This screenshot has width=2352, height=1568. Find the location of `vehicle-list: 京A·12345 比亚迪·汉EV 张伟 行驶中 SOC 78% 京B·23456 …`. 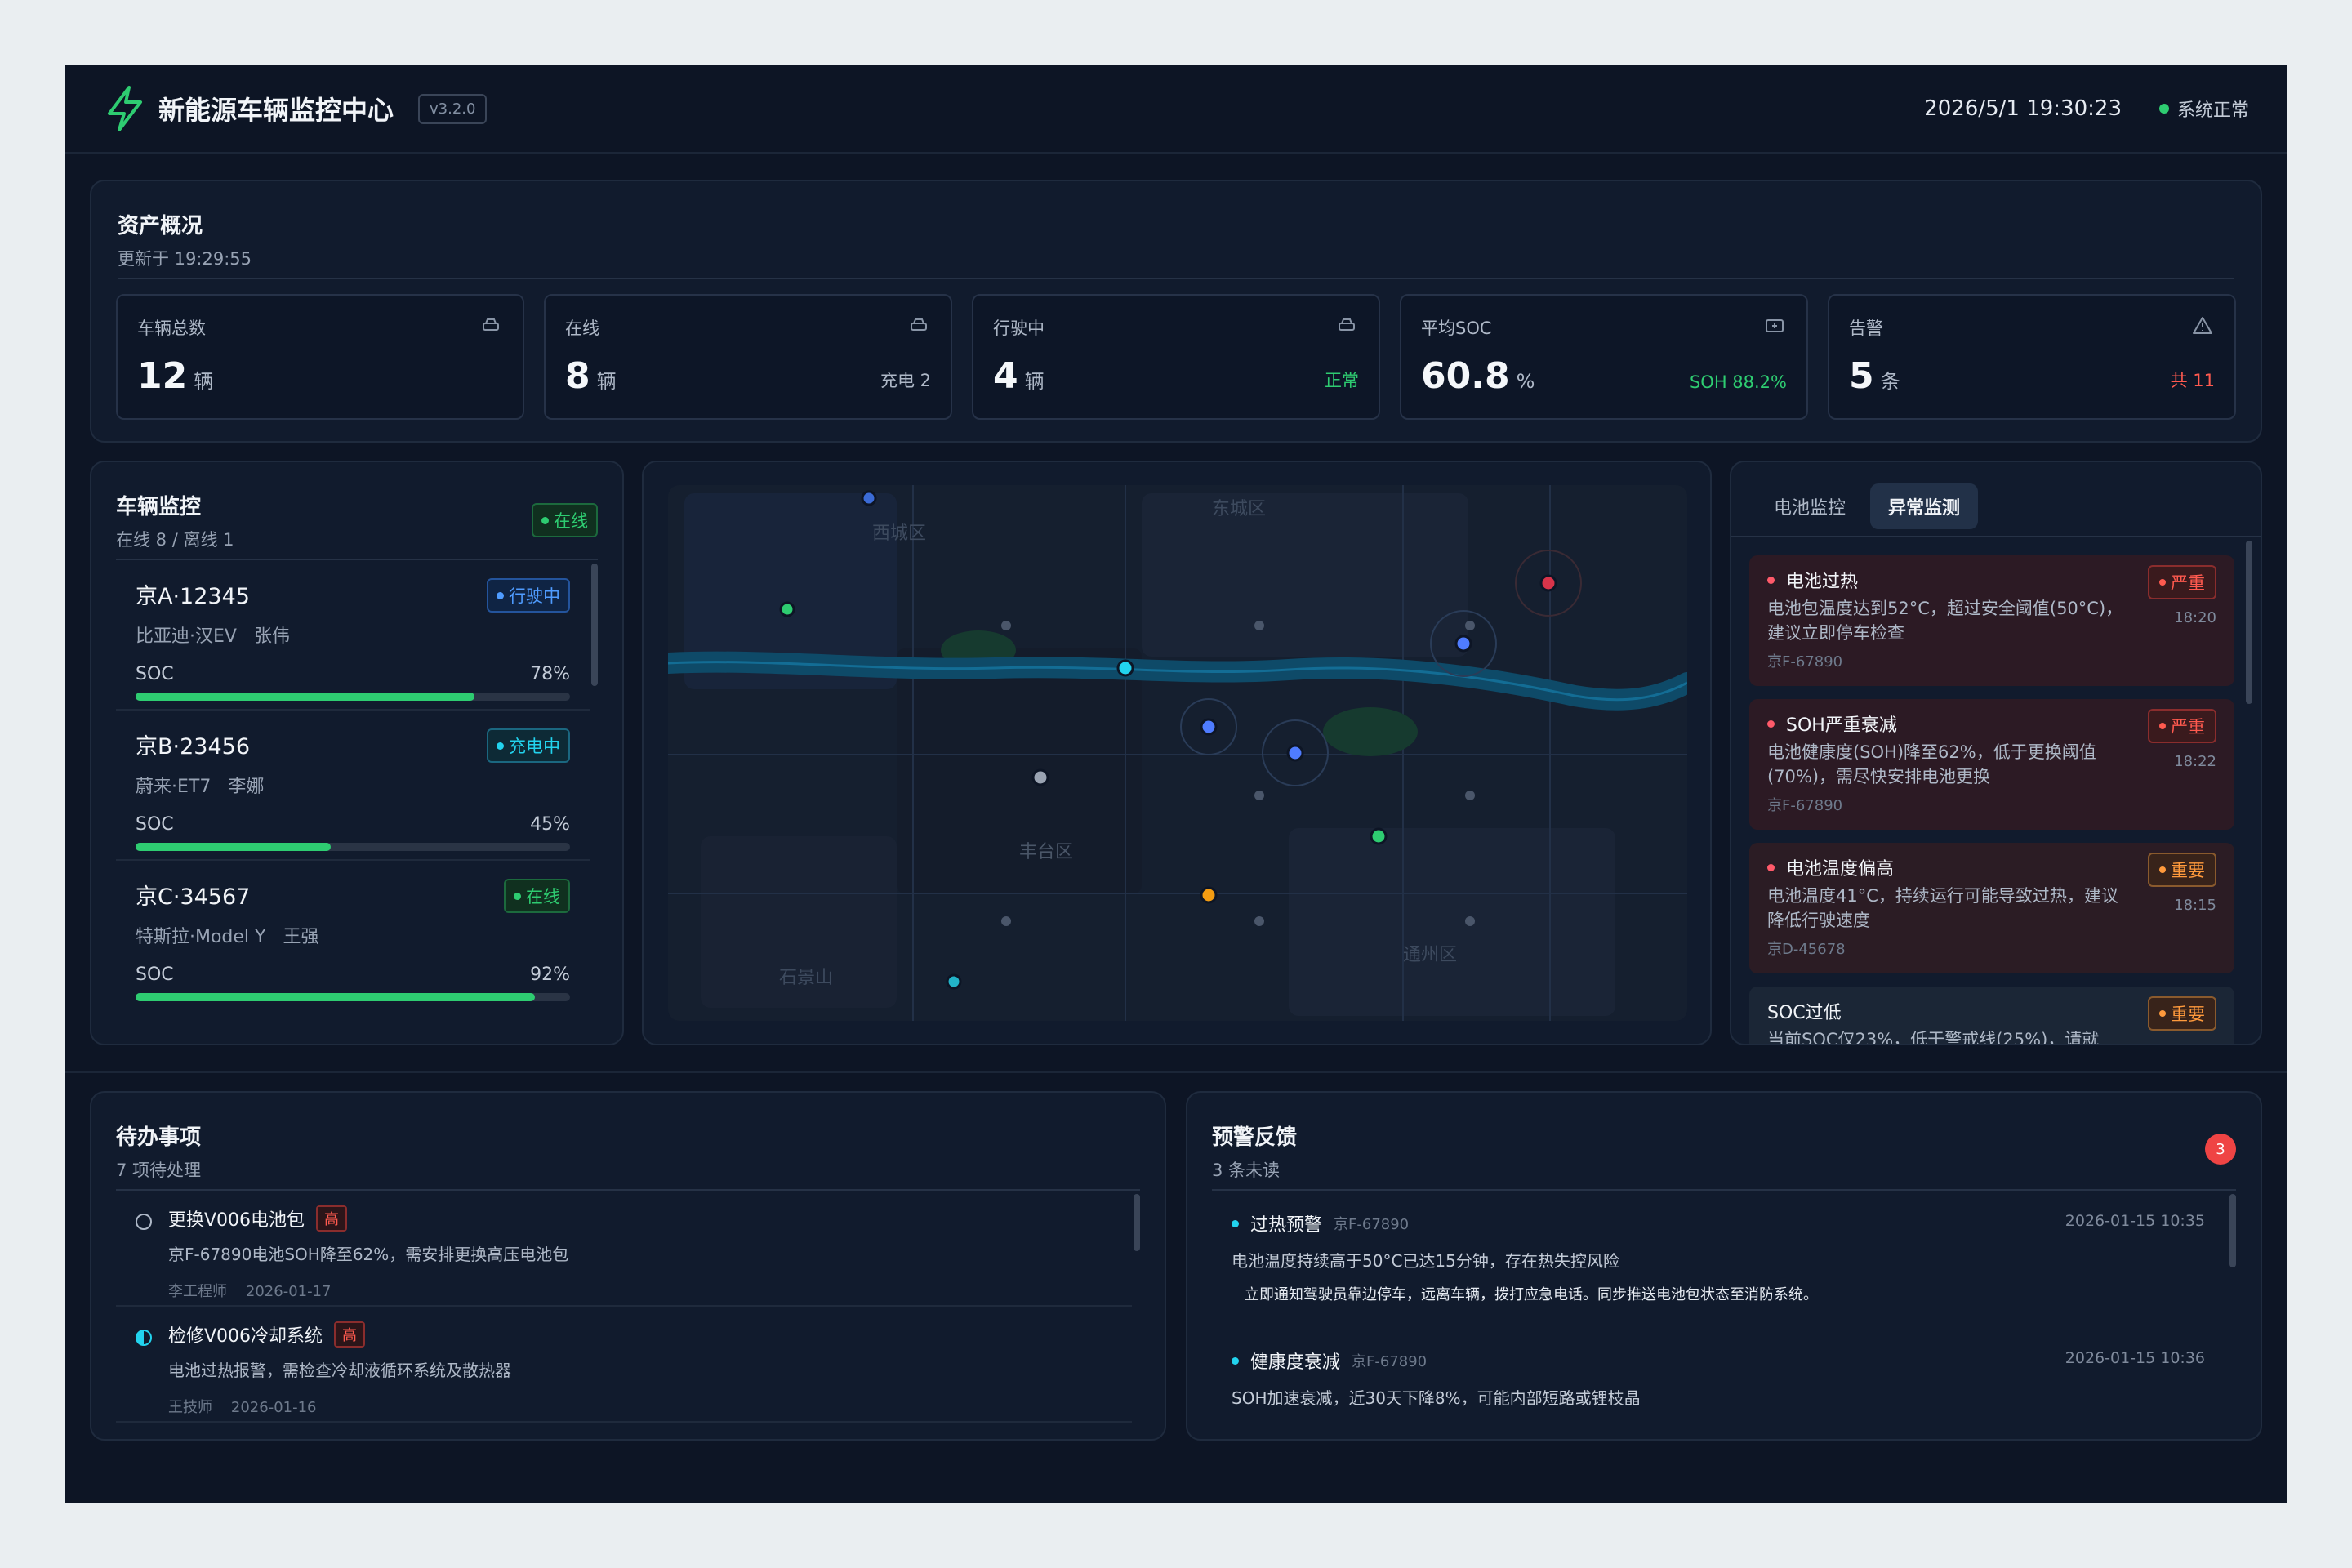

vehicle-list: 京A·12345 比亚迪·汉EV 张伟 行驶中 SOC 78% 京B·23456 … is located at coordinates (353, 784).